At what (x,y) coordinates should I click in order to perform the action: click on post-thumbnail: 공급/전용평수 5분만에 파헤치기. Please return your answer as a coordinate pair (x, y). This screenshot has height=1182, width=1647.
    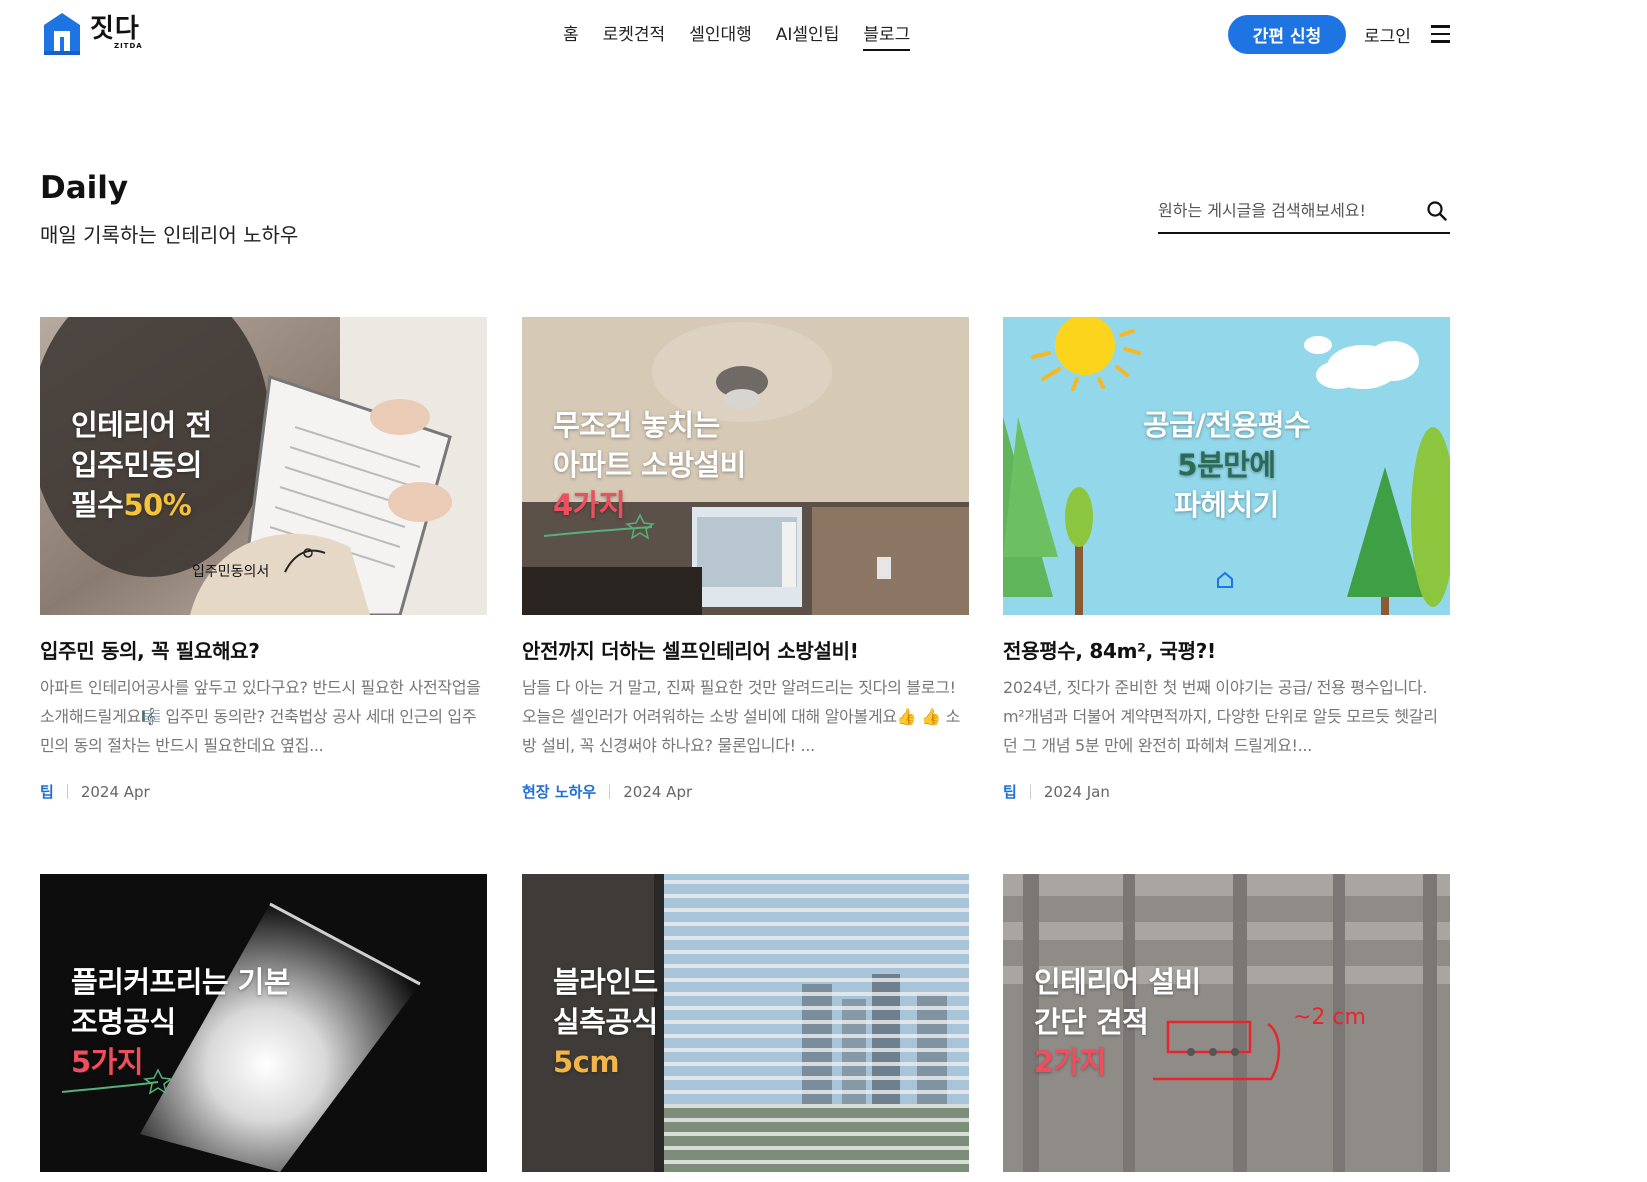
    Looking at the image, I should click on (1226, 466).